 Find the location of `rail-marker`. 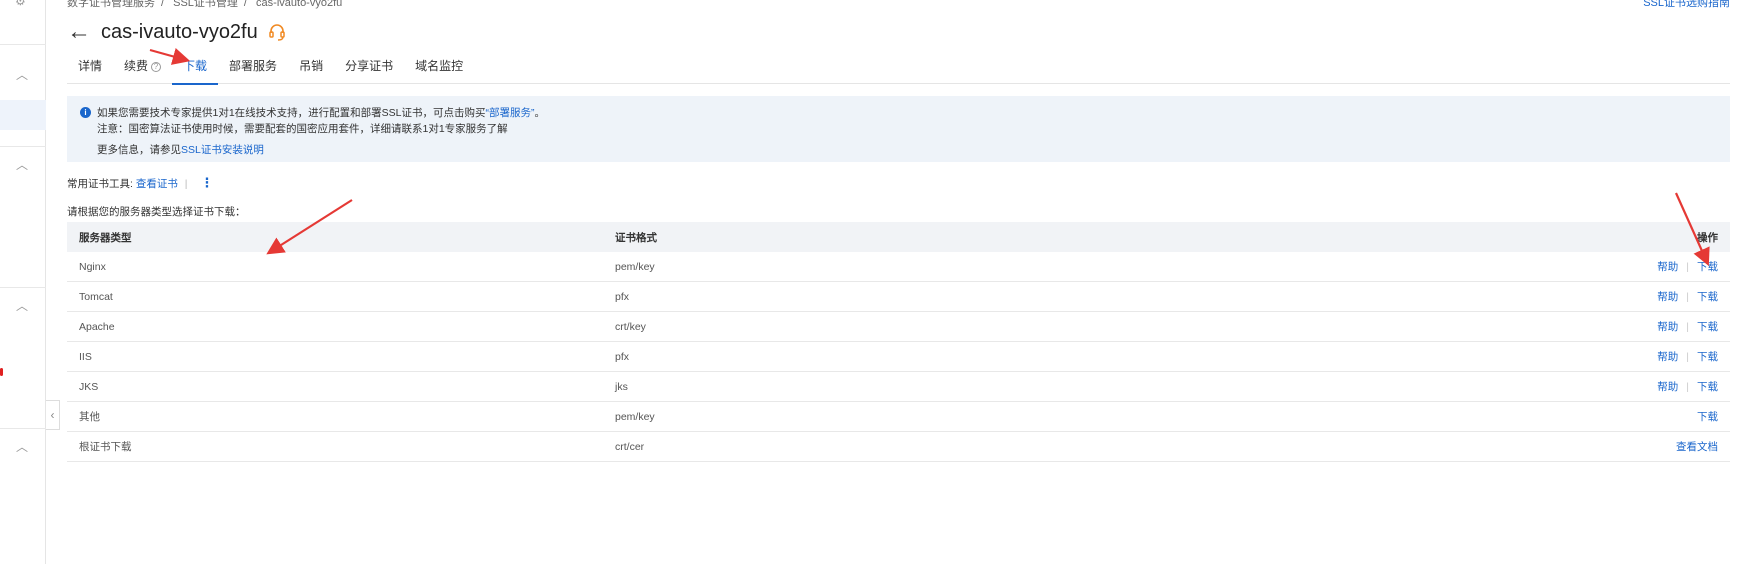

rail-marker is located at coordinates (1, 372).